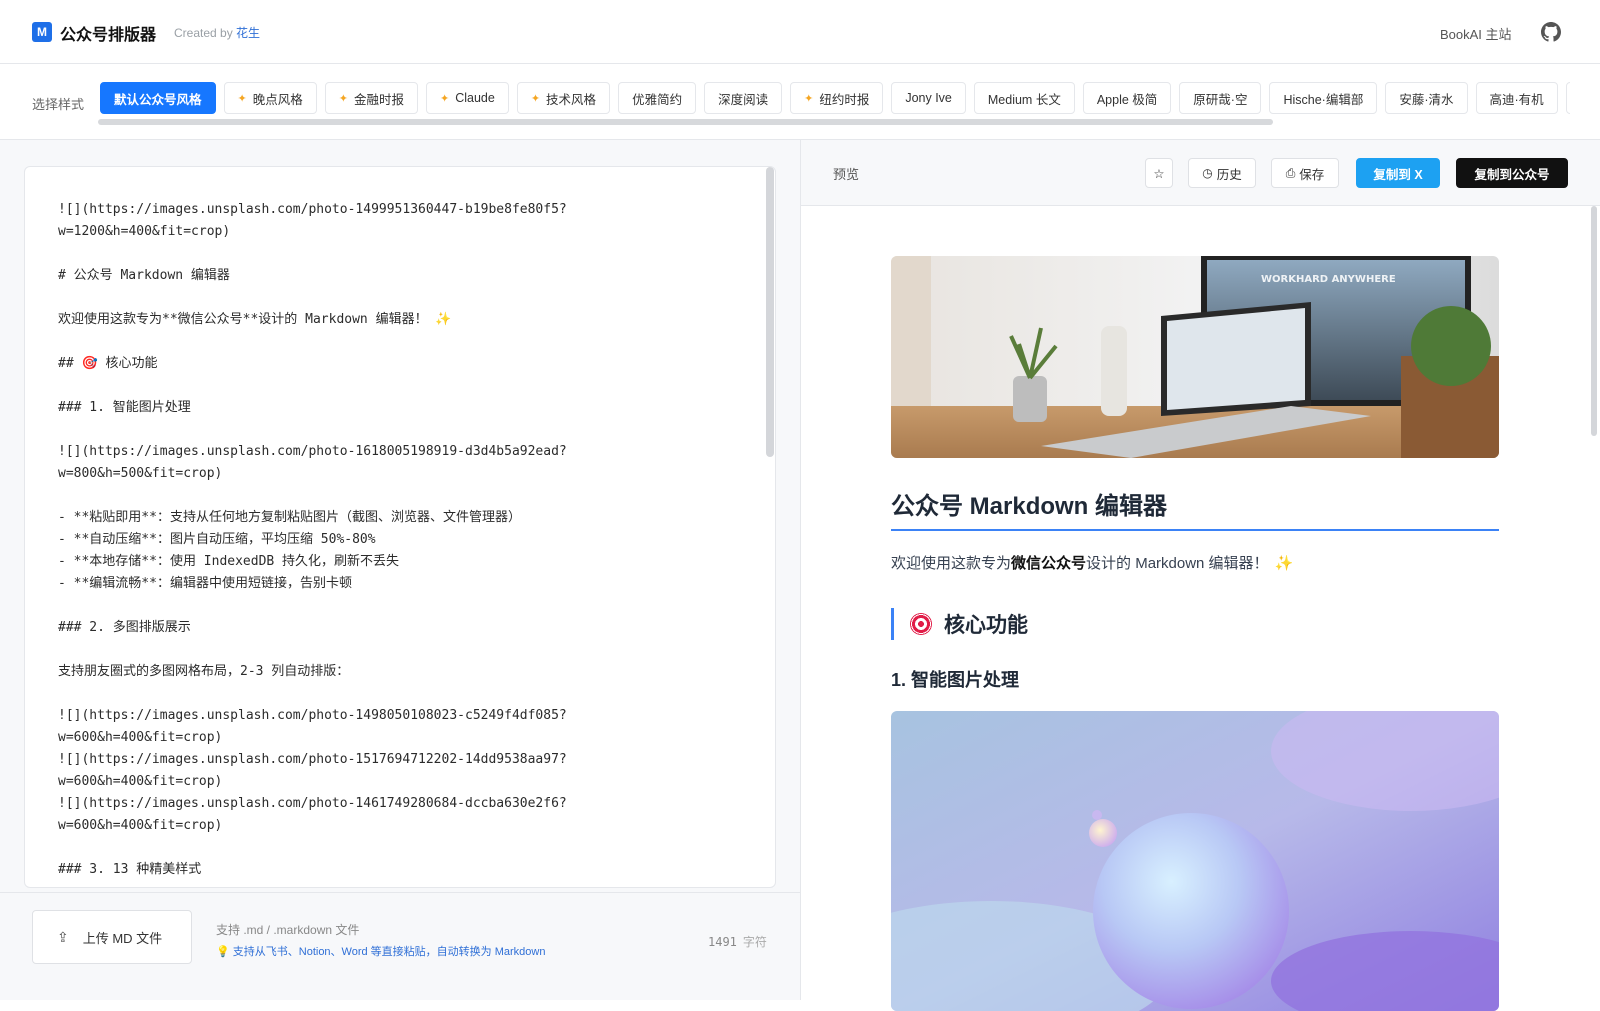  I want to click on upload-icon: ⇪, so click(63, 936).